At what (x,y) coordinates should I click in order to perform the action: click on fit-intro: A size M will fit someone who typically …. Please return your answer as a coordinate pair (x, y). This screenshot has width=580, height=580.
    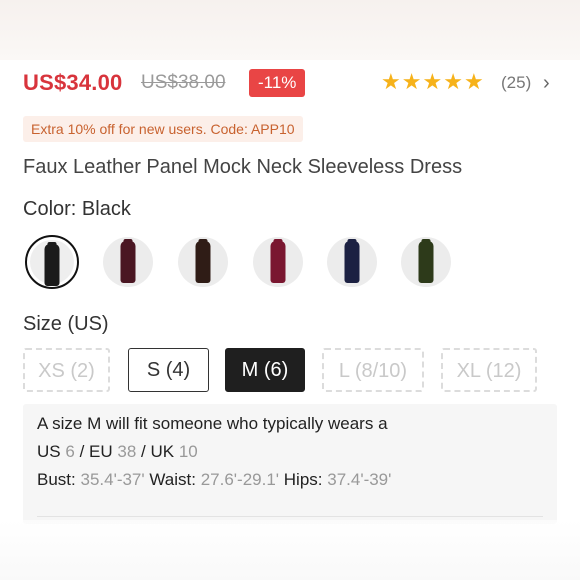
    Looking at the image, I should click on (212, 423).